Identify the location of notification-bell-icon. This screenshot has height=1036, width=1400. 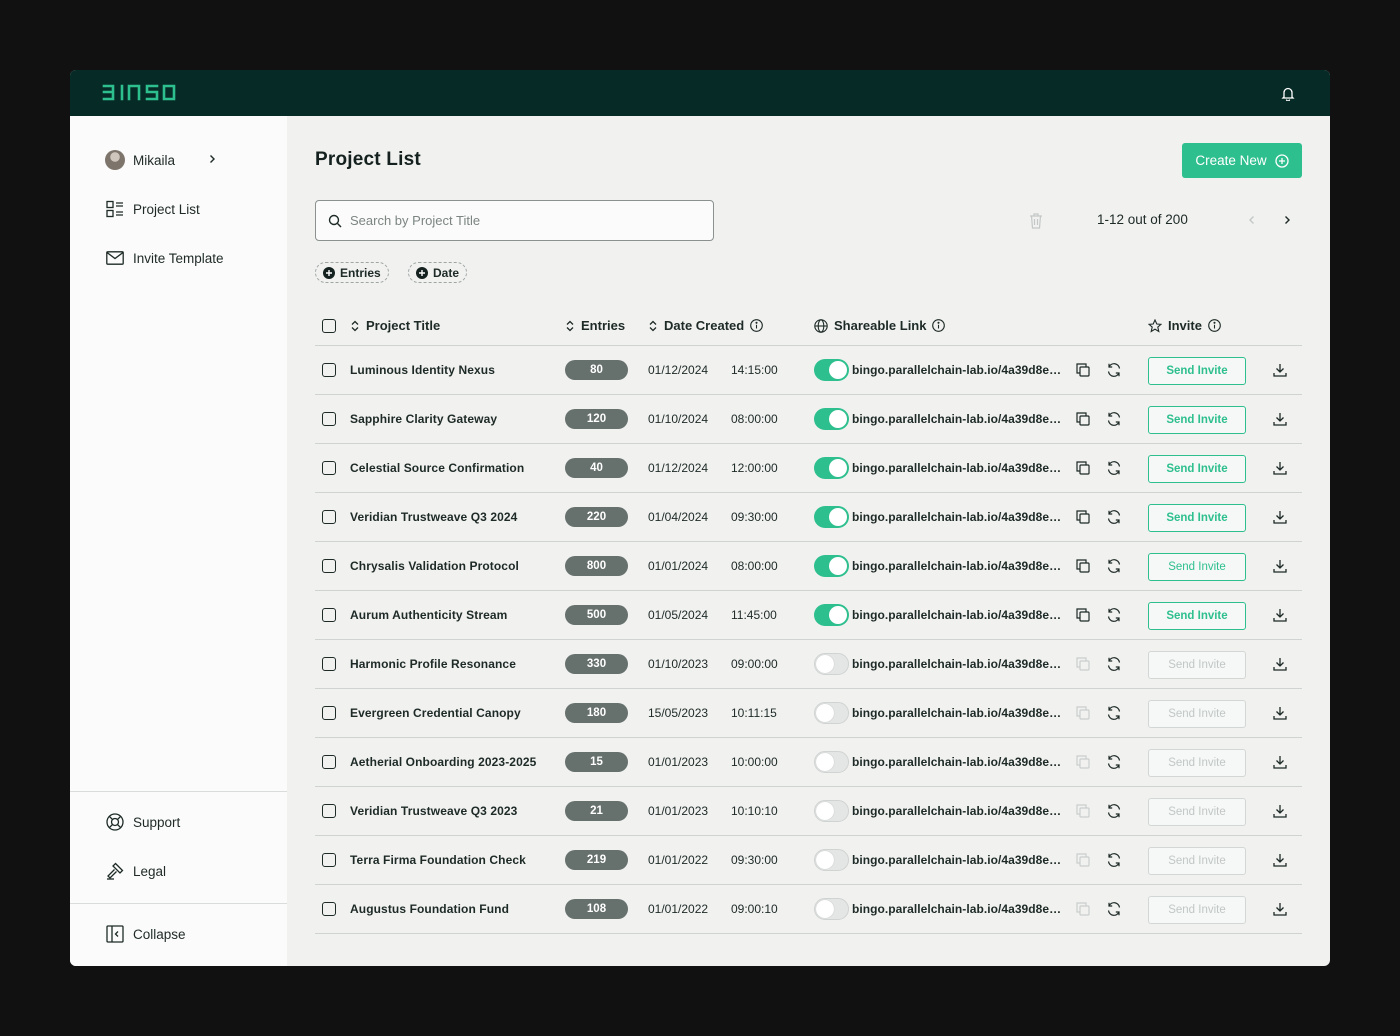
(1288, 93).